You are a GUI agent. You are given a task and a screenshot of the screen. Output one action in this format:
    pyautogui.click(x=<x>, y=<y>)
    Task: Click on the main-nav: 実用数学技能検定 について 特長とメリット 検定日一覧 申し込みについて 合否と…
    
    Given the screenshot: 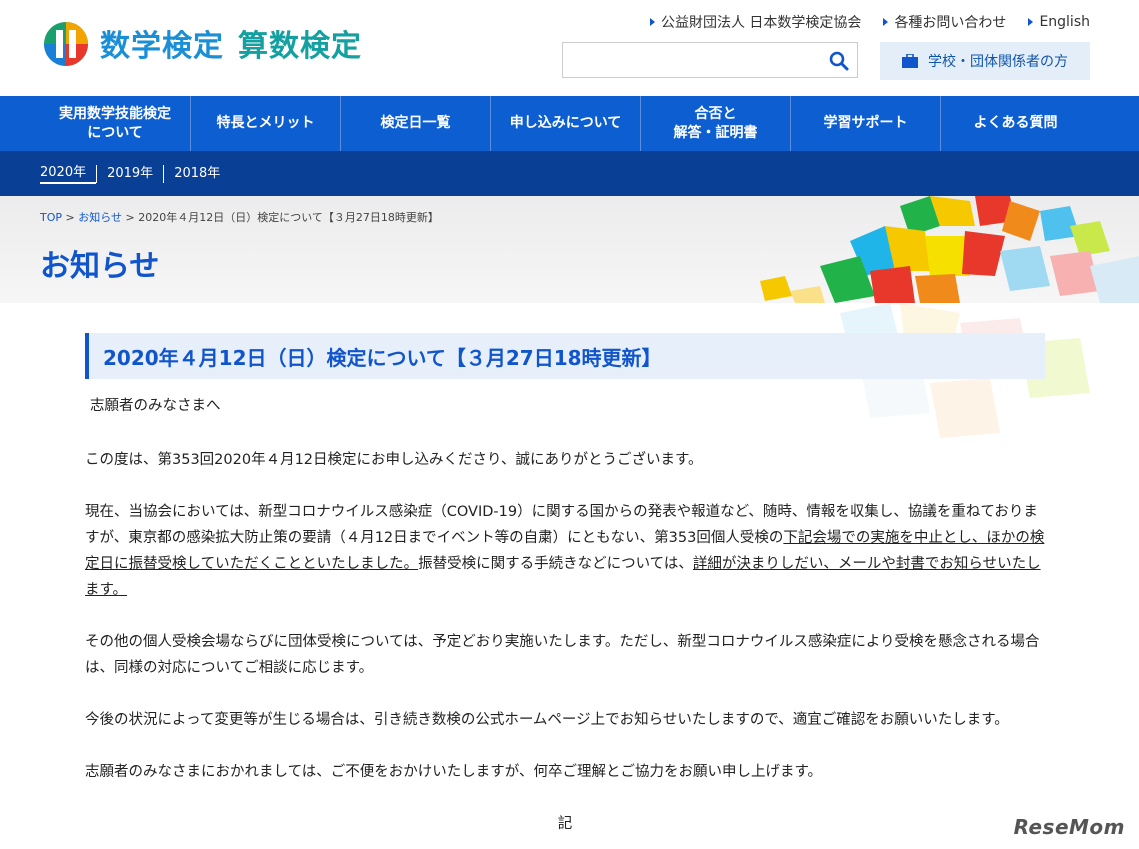 What is the action you would take?
    pyautogui.click(x=569, y=123)
    